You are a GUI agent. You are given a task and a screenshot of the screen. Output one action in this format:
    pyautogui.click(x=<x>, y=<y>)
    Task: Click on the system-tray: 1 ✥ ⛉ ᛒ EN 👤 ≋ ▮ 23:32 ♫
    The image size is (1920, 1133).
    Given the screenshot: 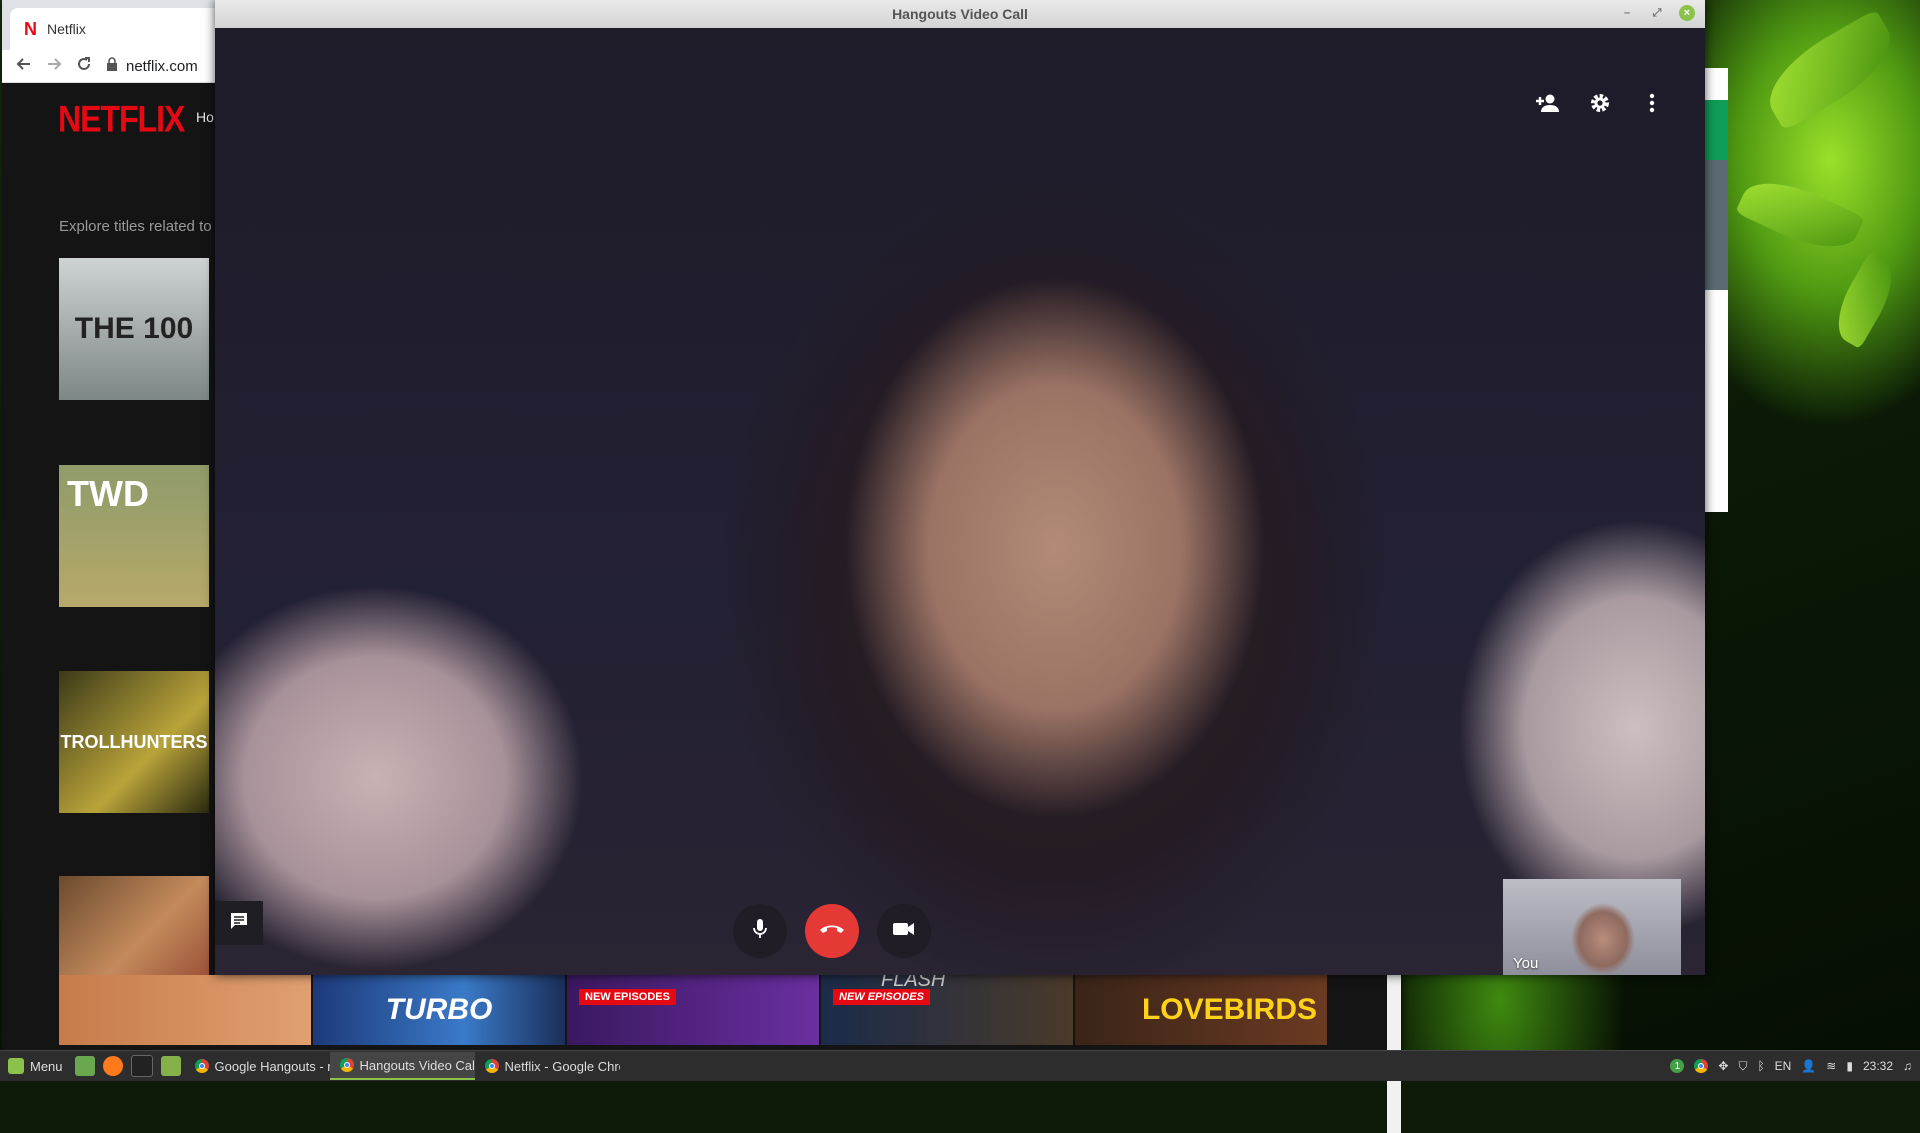 What is the action you would take?
    pyautogui.click(x=1795, y=1066)
    